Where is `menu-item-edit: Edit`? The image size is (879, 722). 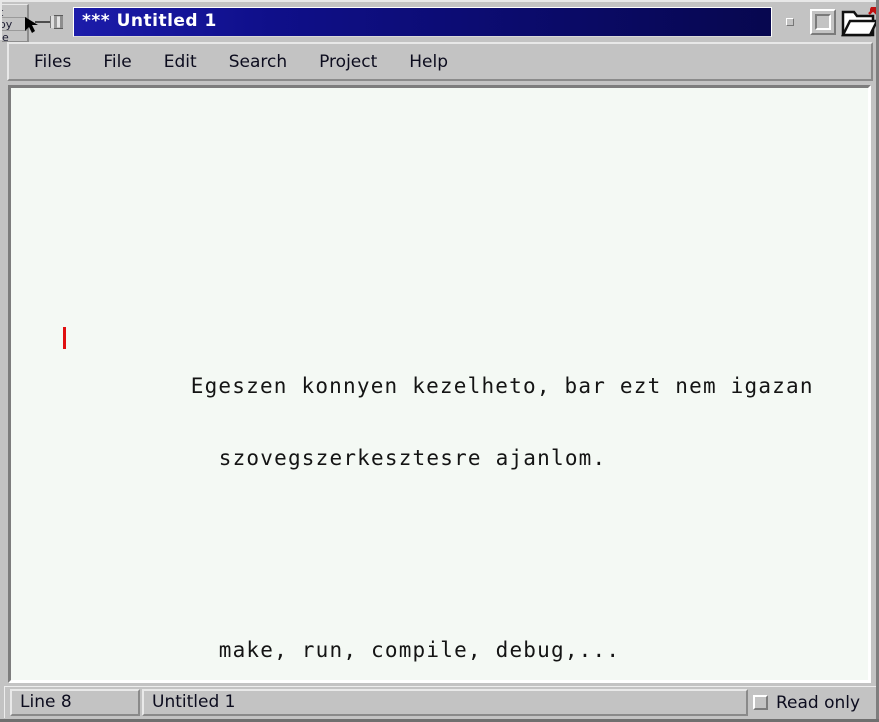 menu-item-edit: Edit is located at coordinates (180, 62).